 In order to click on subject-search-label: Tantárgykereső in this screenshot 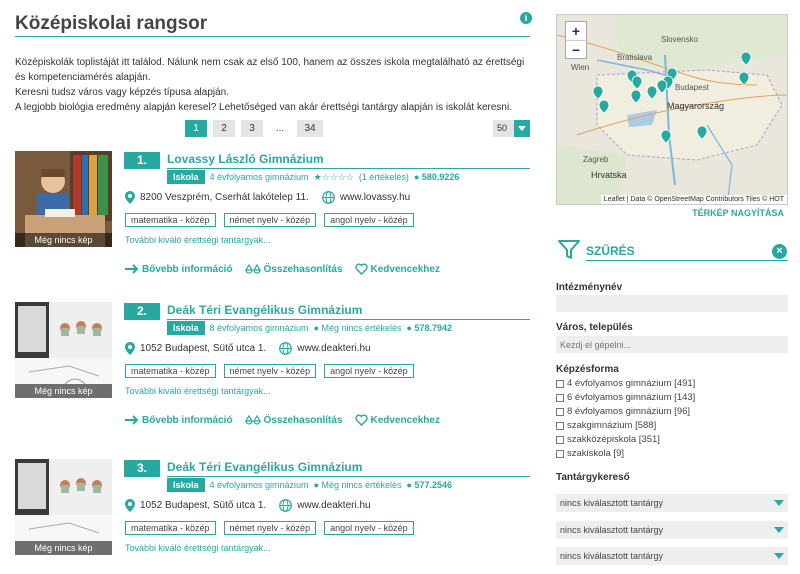, I will do `click(593, 477)`.